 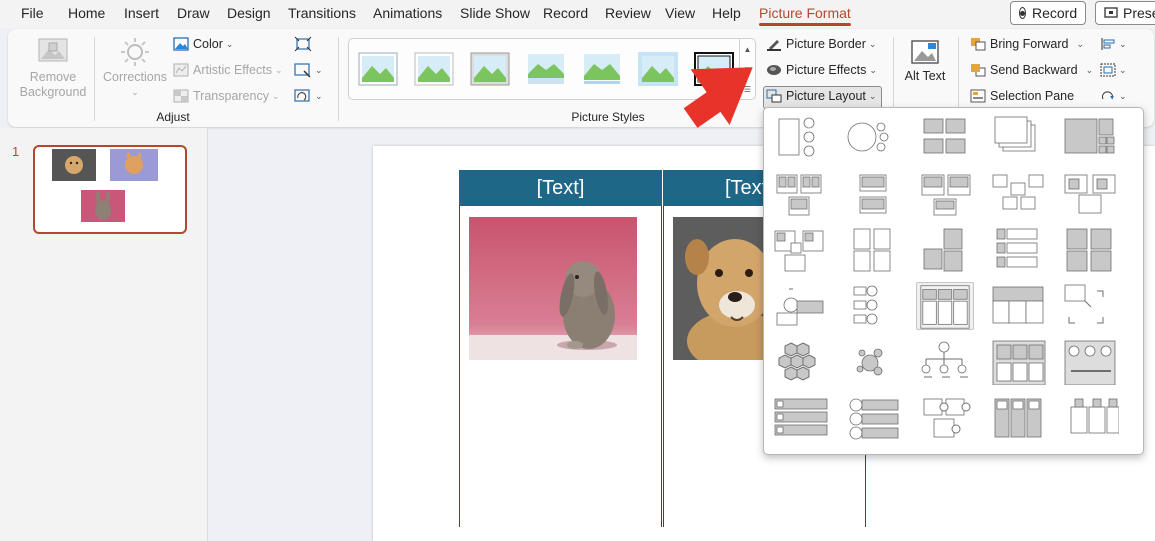 I want to click on send-backward-button: Send Backward ⌄, so click(x=1031, y=70).